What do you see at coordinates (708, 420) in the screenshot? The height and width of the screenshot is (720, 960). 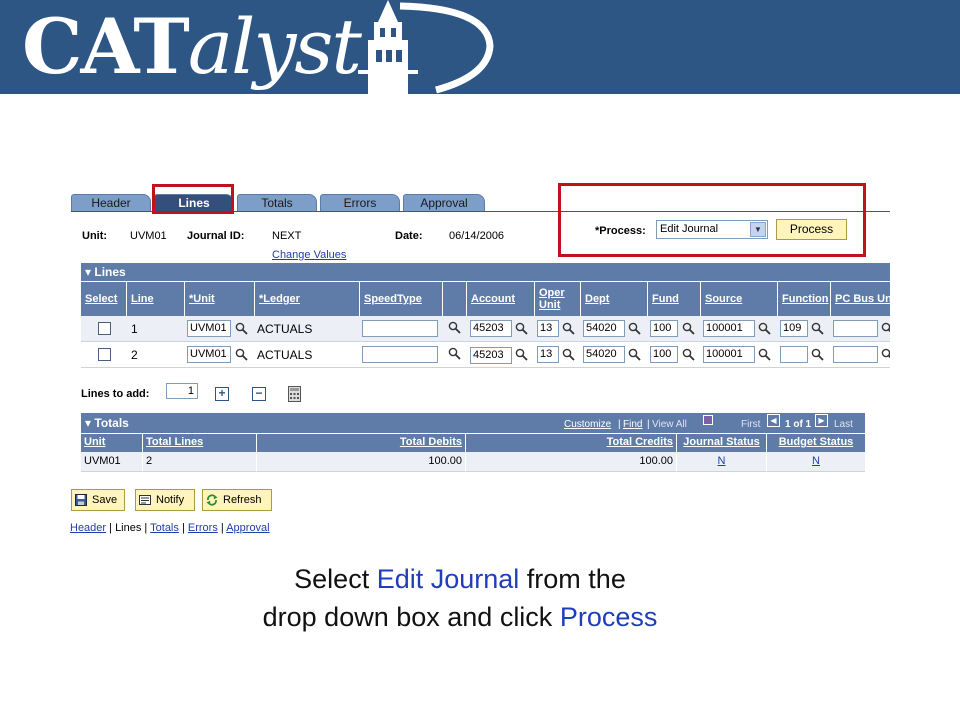 I see `grid-download-icon` at bounding box center [708, 420].